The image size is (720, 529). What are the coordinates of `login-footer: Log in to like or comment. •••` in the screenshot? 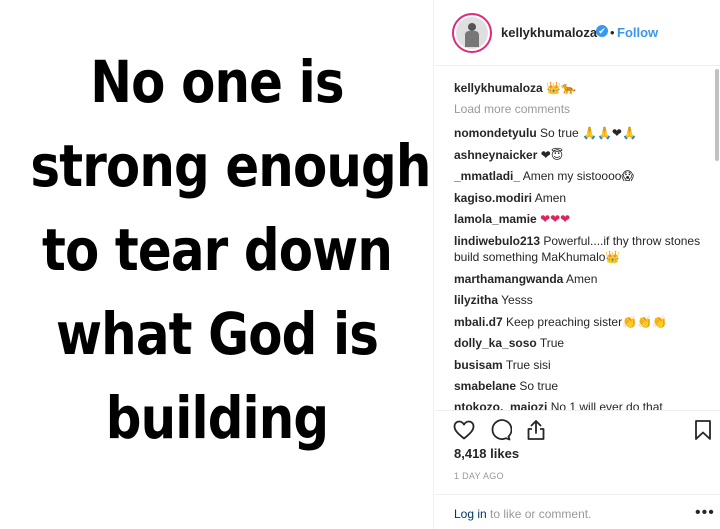 It's located at (577, 511).